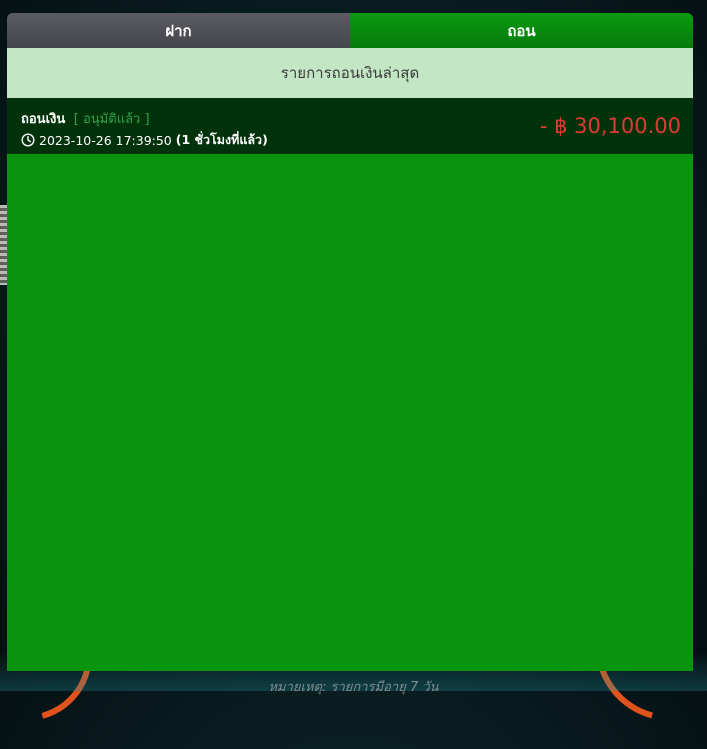 The image size is (707, 749). Describe the element at coordinates (111, 119) in the screenshot. I see `status-badge: [ อนุมัติแล้ว ]` at that location.